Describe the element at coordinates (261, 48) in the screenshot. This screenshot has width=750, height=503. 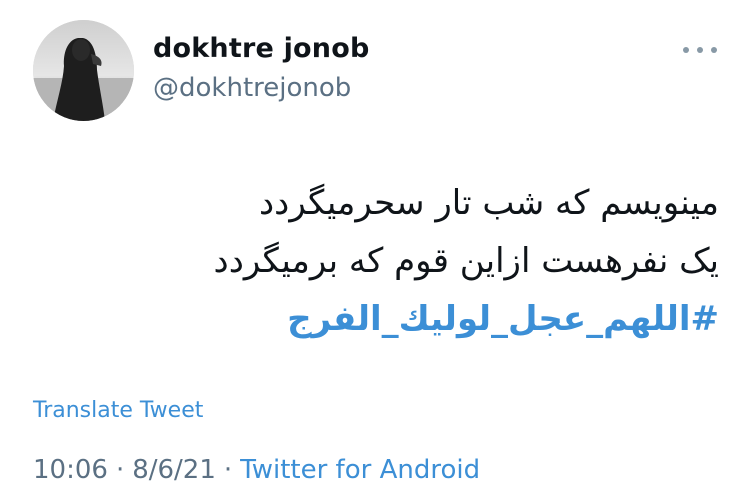
I see `author-display-name: dokhtre jonob` at that location.